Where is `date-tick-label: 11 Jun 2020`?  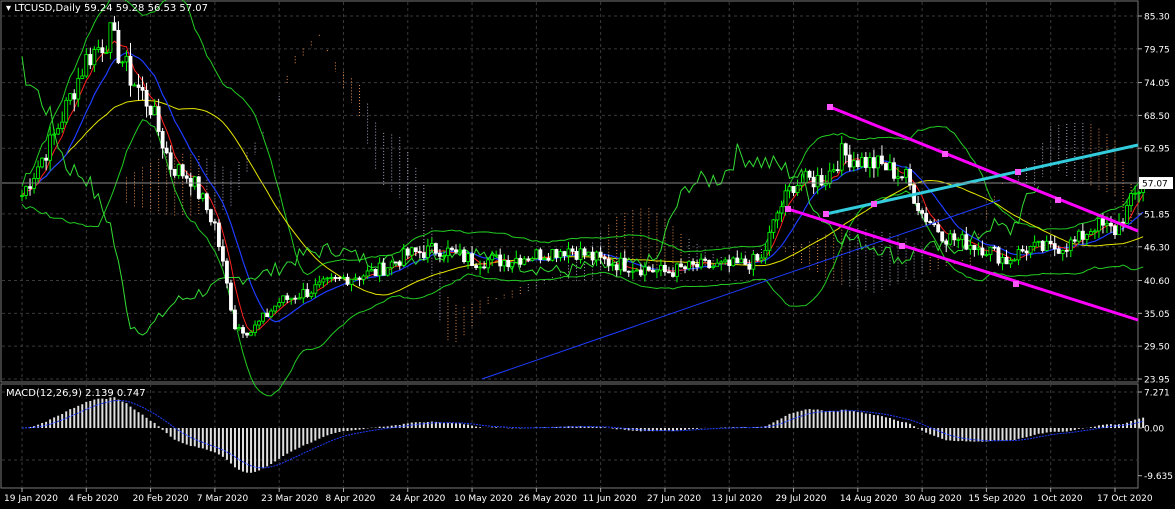 date-tick-label: 11 Jun 2020 is located at coordinates (610, 499).